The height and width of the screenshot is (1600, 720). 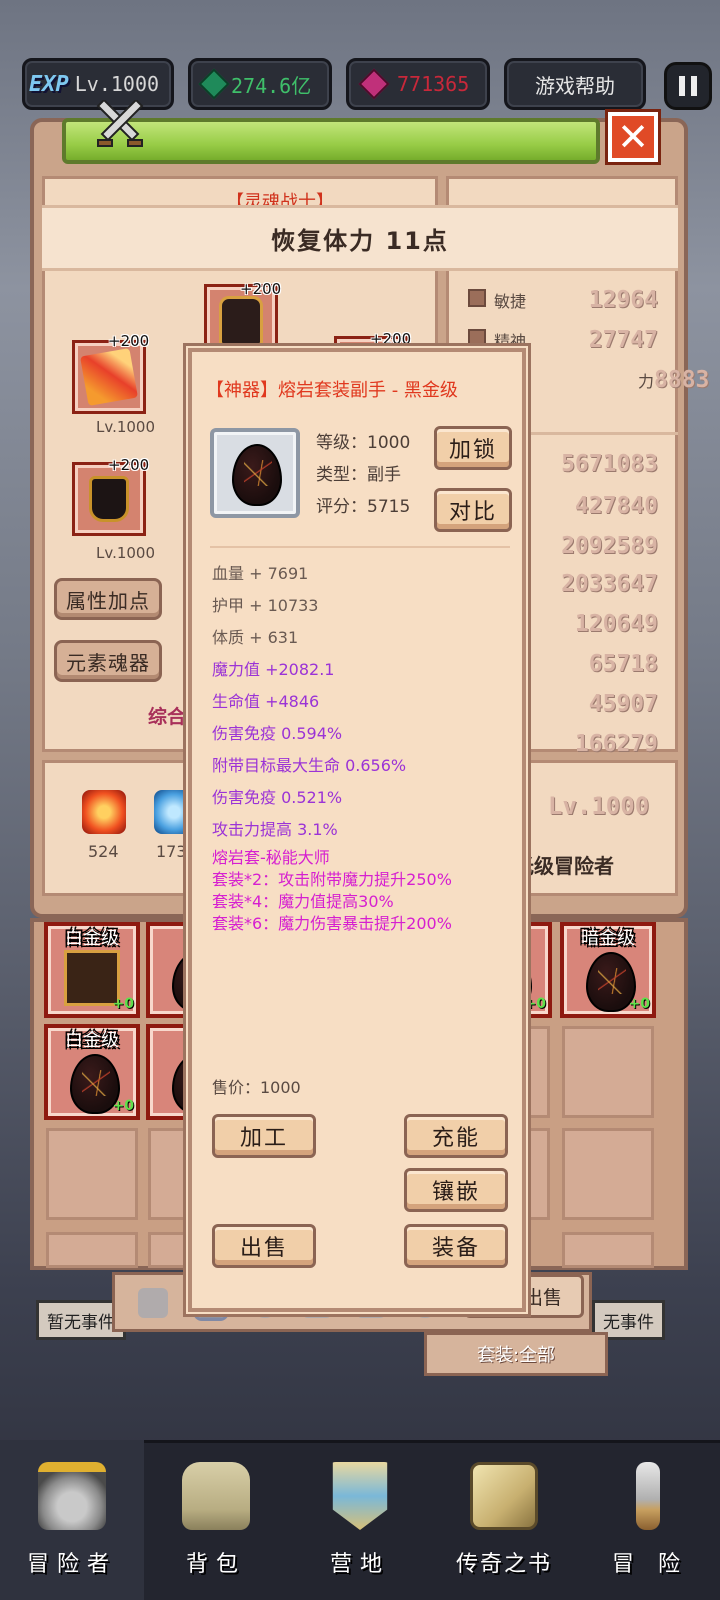 I want to click on nav-label: 营地, so click(x=359, y=1564).